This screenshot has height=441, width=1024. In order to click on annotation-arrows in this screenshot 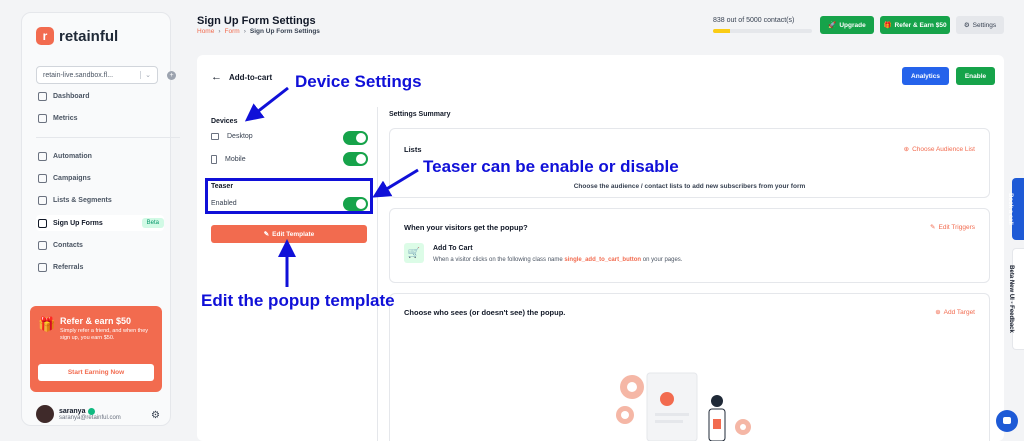, I will do `click(331, 186)`.